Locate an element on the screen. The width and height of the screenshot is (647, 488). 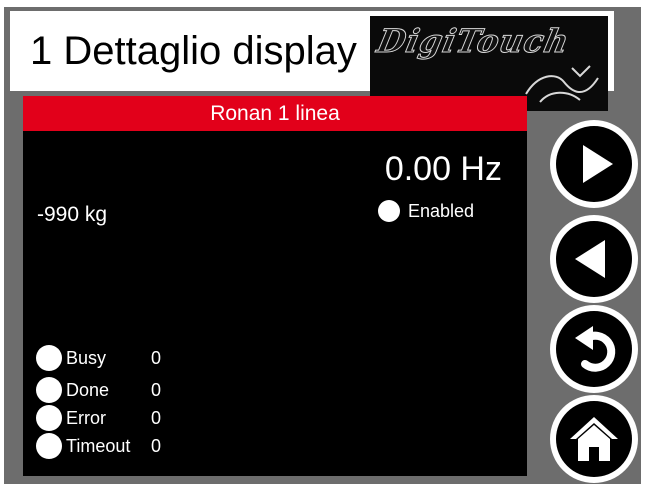
enabled-indicator: Enabled is located at coordinates (426, 211).